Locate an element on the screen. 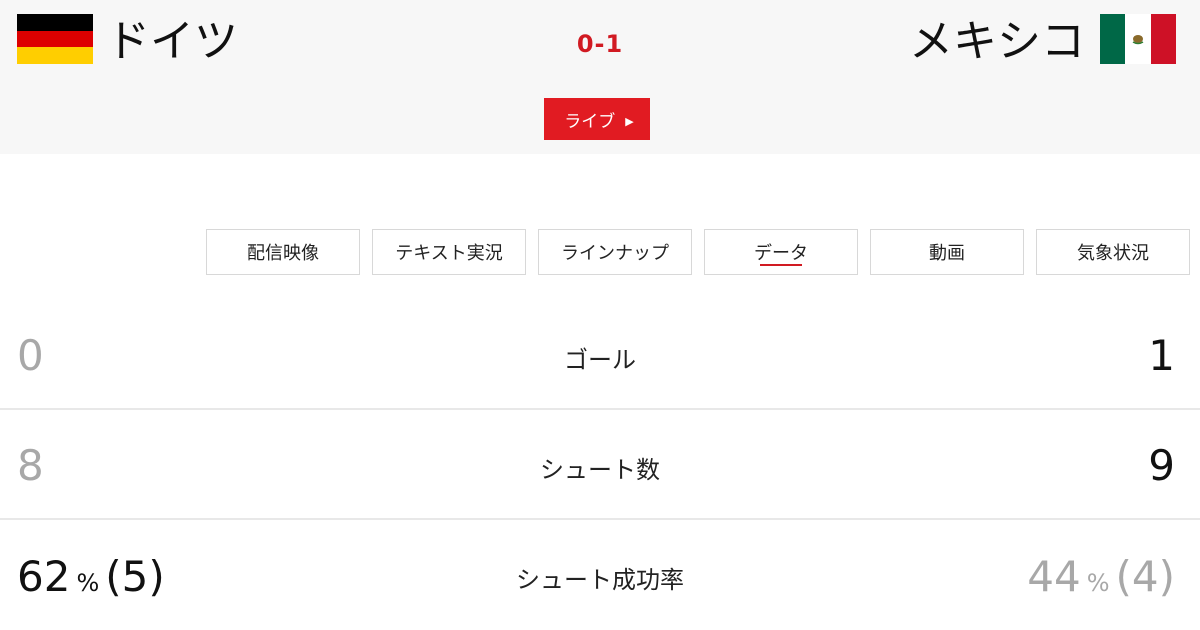 The width and height of the screenshot is (1200, 630). tab-weather: 気象状況 is located at coordinates (1113, 252).